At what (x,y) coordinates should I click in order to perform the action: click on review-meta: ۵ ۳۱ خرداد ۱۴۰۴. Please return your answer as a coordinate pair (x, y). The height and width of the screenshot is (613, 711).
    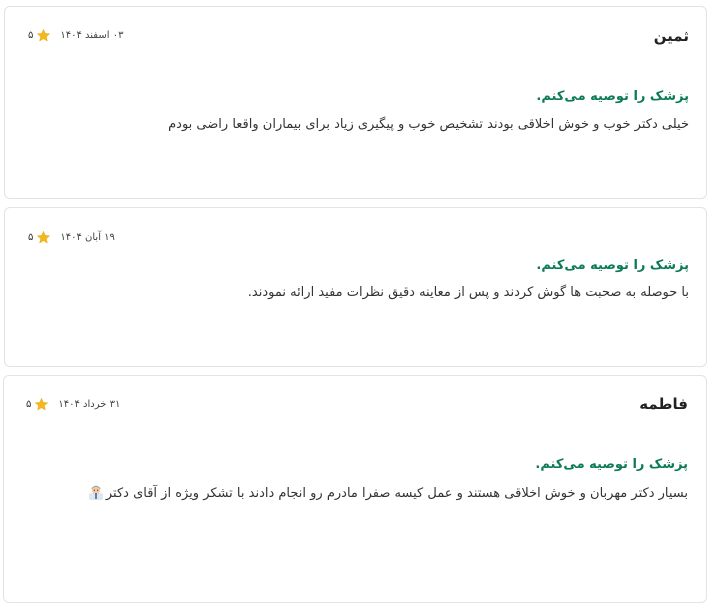
    Looking at the image, I should click on (73, 404).